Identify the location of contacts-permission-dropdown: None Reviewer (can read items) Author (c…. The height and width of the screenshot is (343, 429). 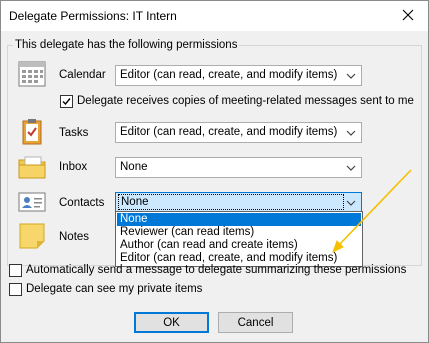
(239, 239).